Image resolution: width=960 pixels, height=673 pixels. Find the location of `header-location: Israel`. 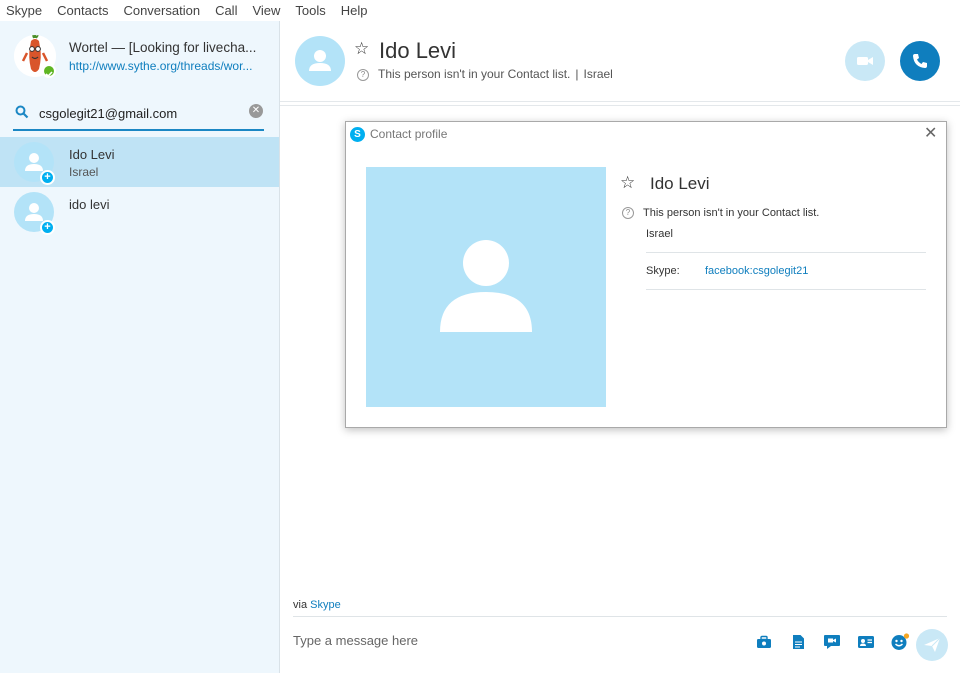

header-location: Israel is located at coordinates (598, 74).